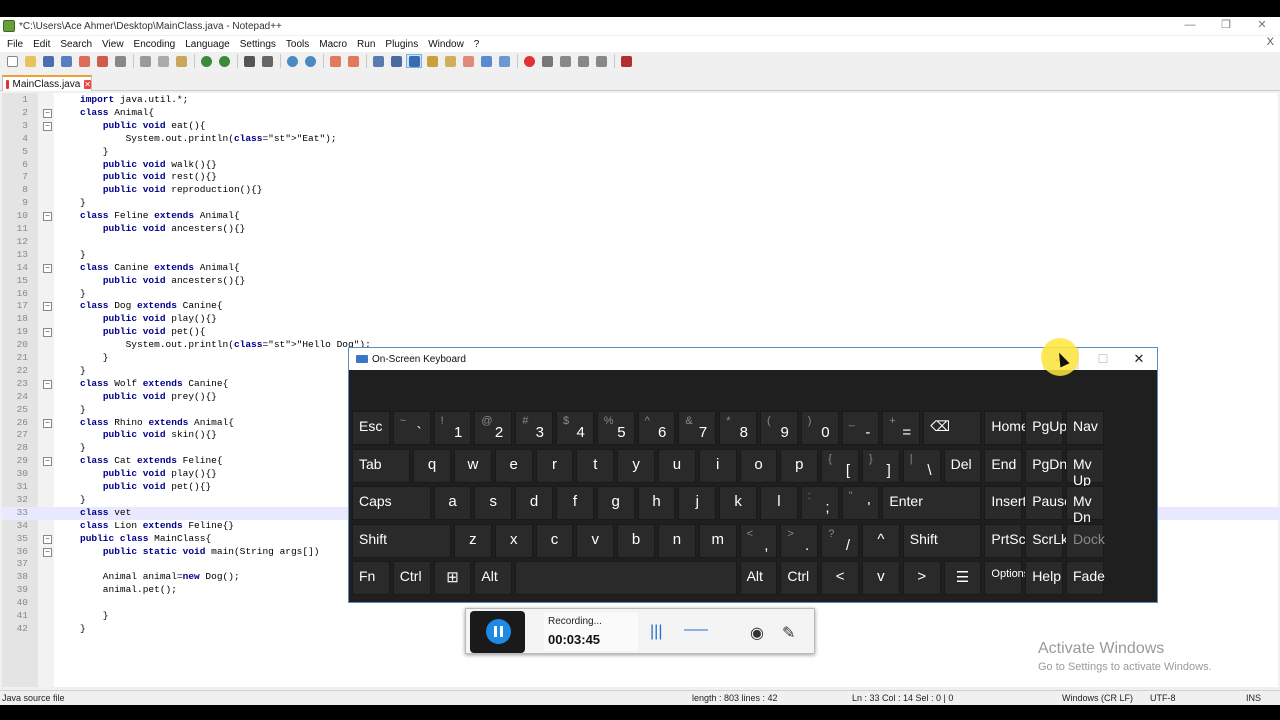 This screenshot has width=1280, height=720. I want to click on paste-icon, so click(181, 61).